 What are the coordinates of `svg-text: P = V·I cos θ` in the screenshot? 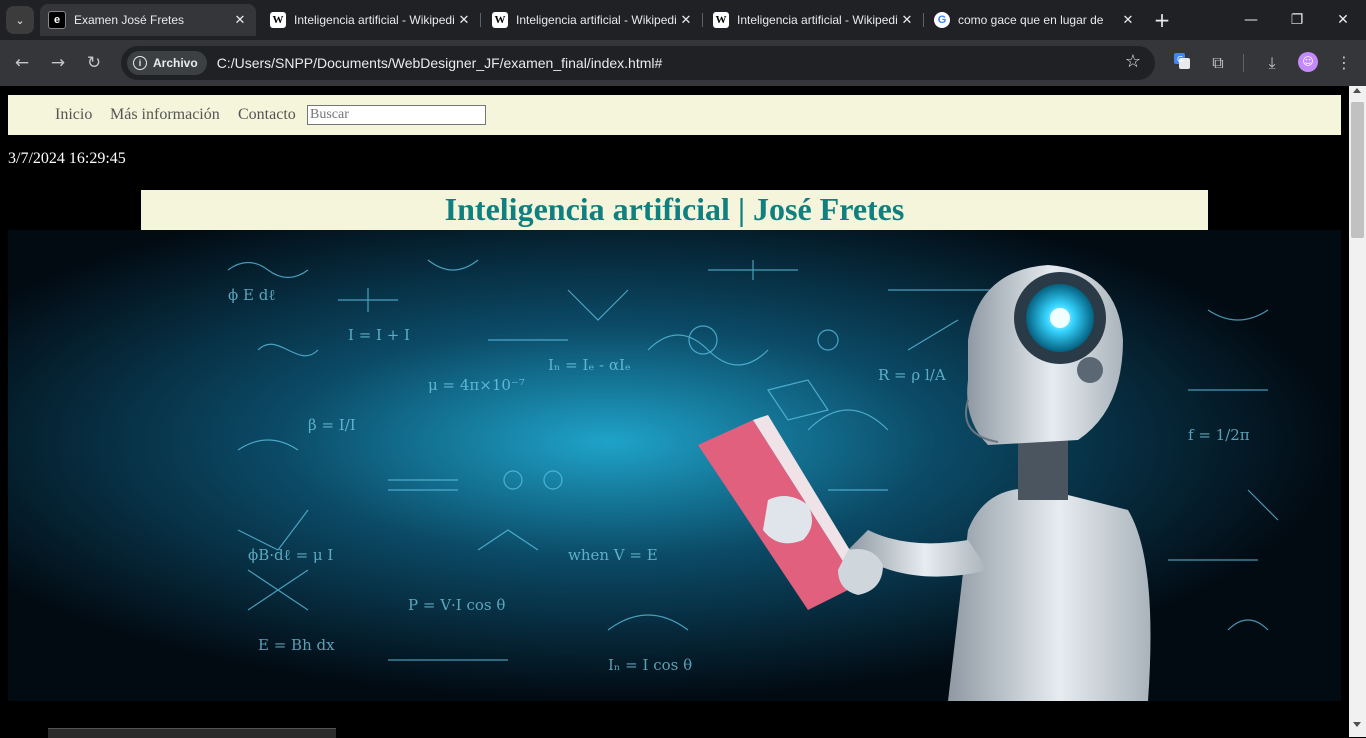 It's located at (456, 605).